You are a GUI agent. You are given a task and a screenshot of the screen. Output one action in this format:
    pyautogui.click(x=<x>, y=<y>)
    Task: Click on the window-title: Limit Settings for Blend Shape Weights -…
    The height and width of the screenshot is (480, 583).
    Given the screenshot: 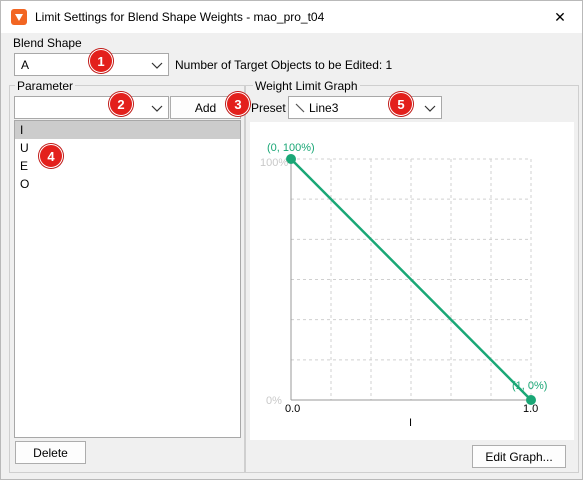 What is the action you would take?
    pyautogui.click(x=180, y=17)
    